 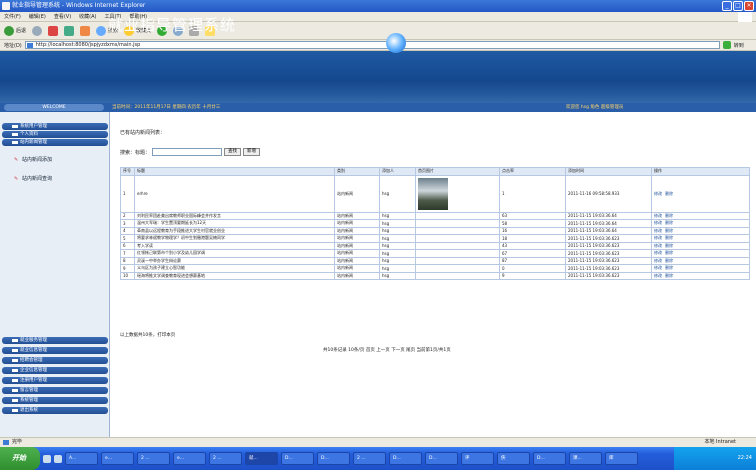 What do you see at coordinates (234, 253) in the screenshot?
I see `cell-title: 红领帐己联第市个别小学及幼儿园学调` at bounding box center [234, 253].